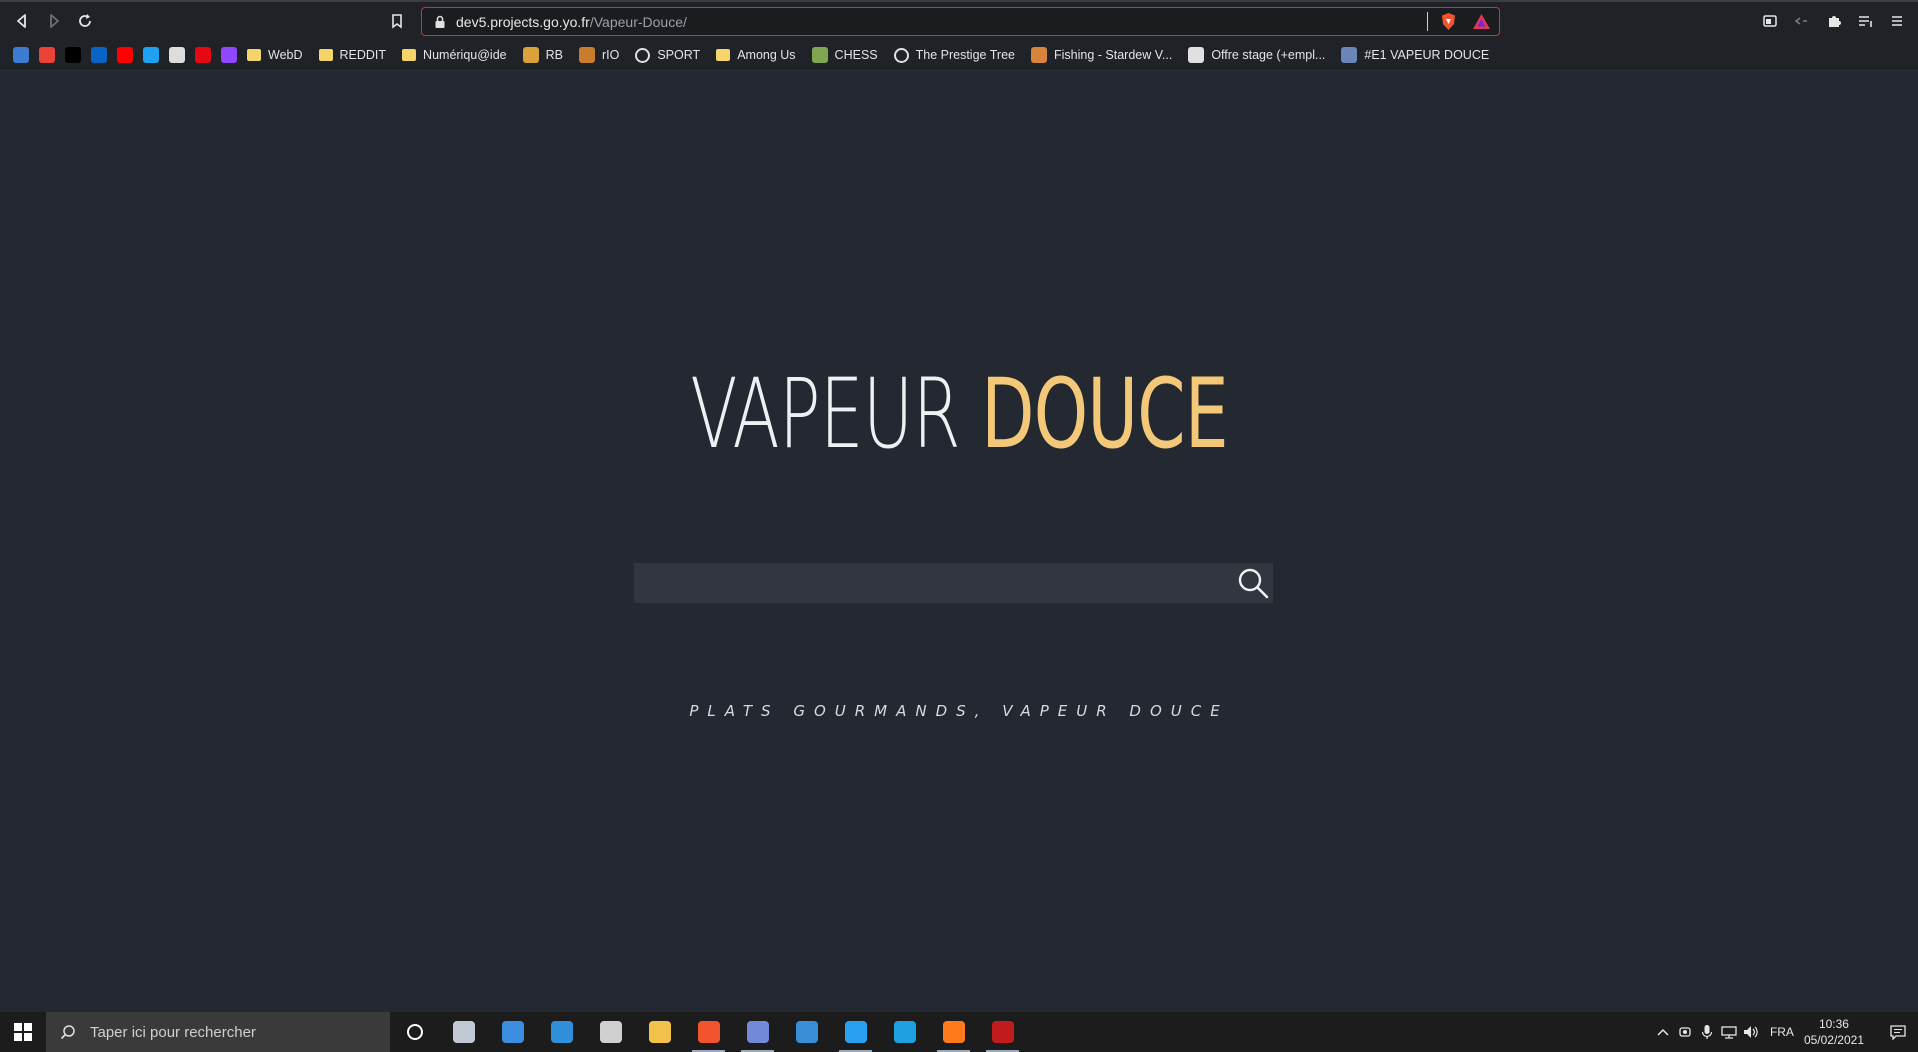  What do you see at coordinates (1427, 21) in the screenshot?
I see `url-separator` at bounding box center [1427, 21].